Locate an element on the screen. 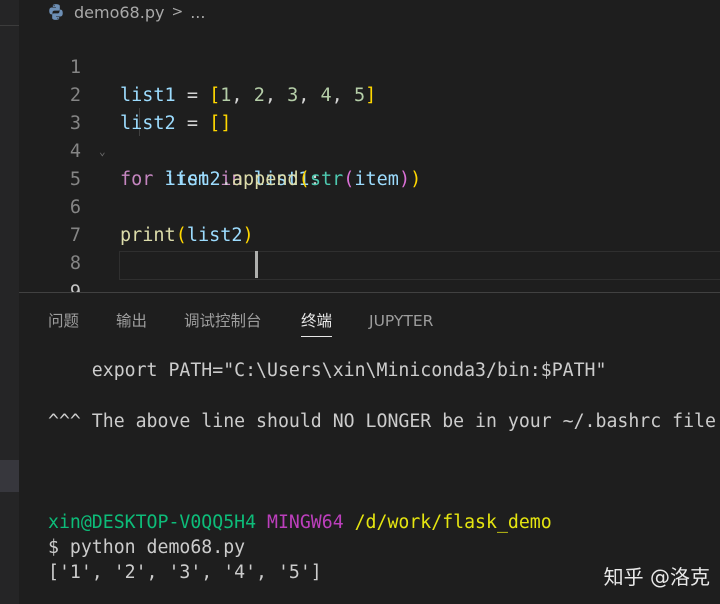 The width and height of the screenshot is (720, 604). strip-divider is located at coordinates (9, 25).